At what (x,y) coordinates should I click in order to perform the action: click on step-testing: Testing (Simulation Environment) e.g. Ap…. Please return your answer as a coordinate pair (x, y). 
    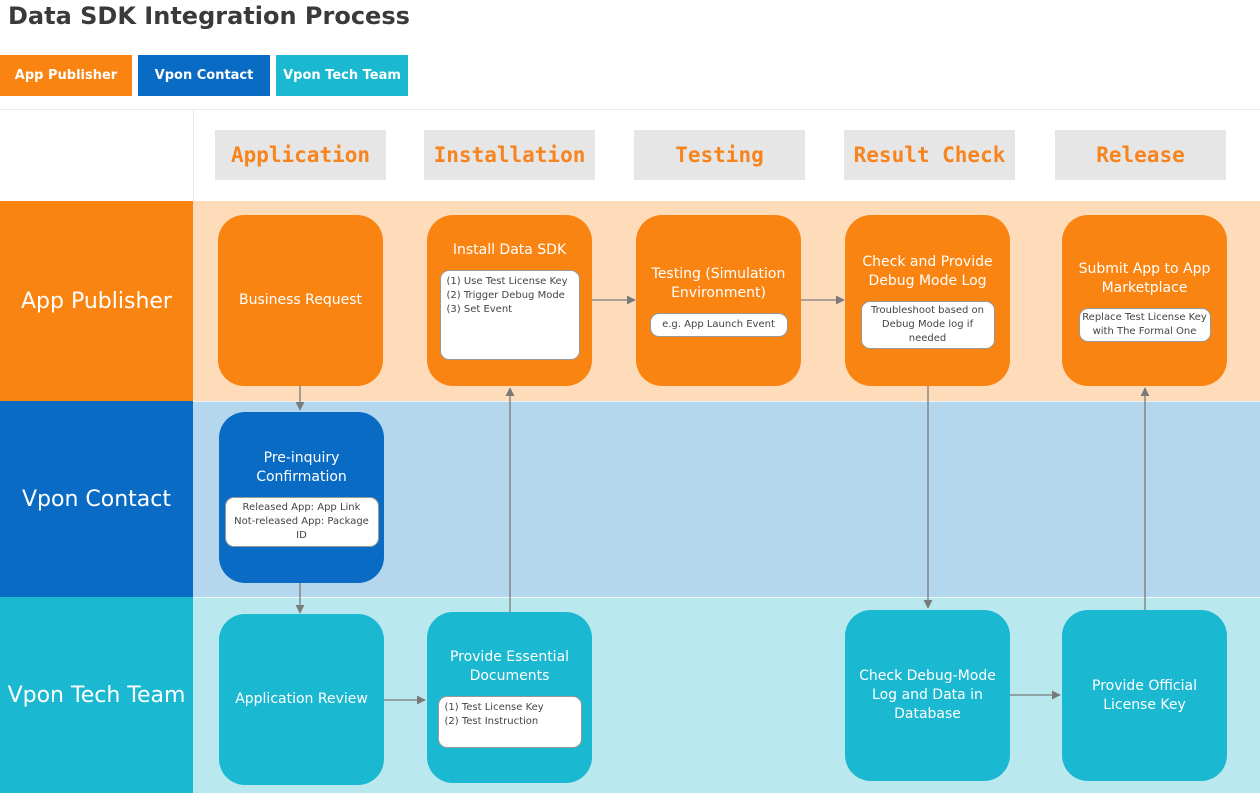
    Looking at the image, I should click on (718, 300).